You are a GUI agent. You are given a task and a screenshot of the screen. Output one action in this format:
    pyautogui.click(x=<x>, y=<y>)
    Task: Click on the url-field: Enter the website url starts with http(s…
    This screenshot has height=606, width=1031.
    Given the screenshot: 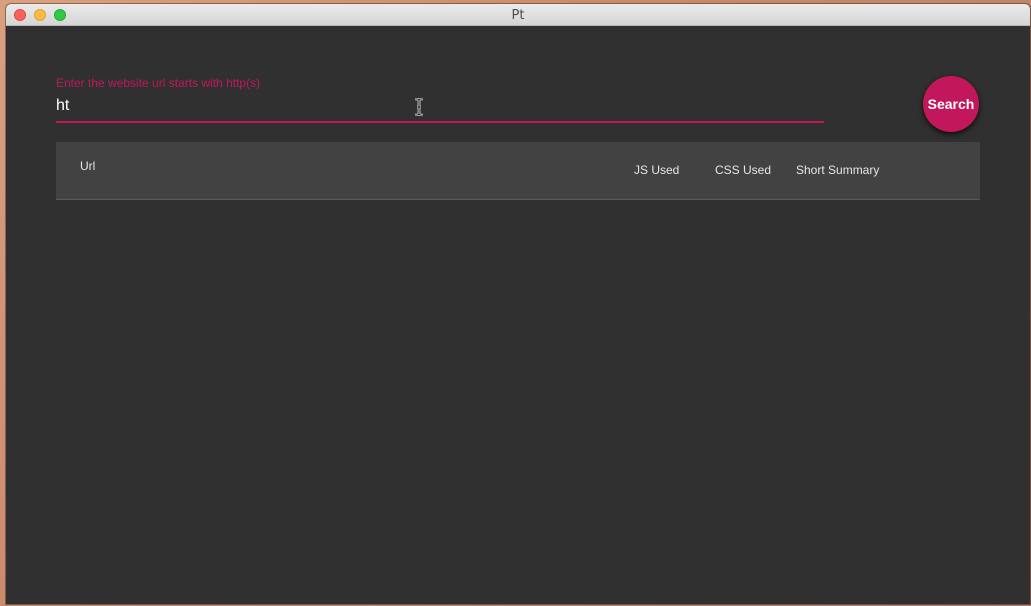 What is the action you would take?
    pyautogui.click(x=440, y=99)
    